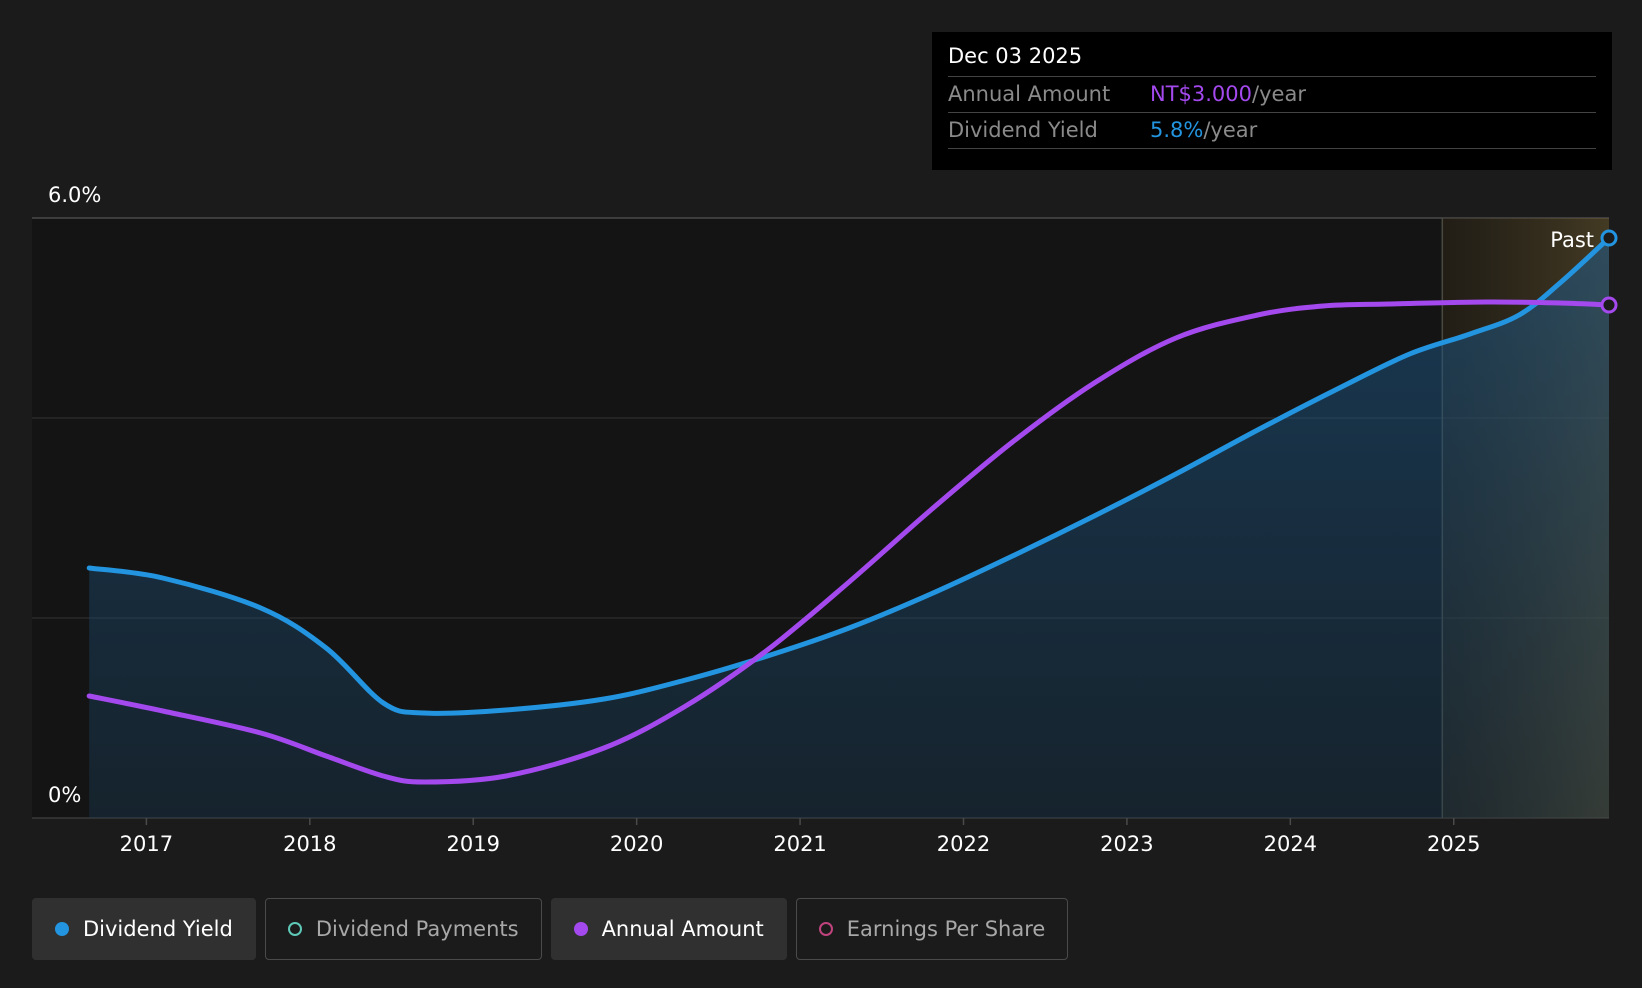 The width and height of the screenshot is (1642, 988). I want to click on y-tick-label: 6.0%, so click(74, 195).